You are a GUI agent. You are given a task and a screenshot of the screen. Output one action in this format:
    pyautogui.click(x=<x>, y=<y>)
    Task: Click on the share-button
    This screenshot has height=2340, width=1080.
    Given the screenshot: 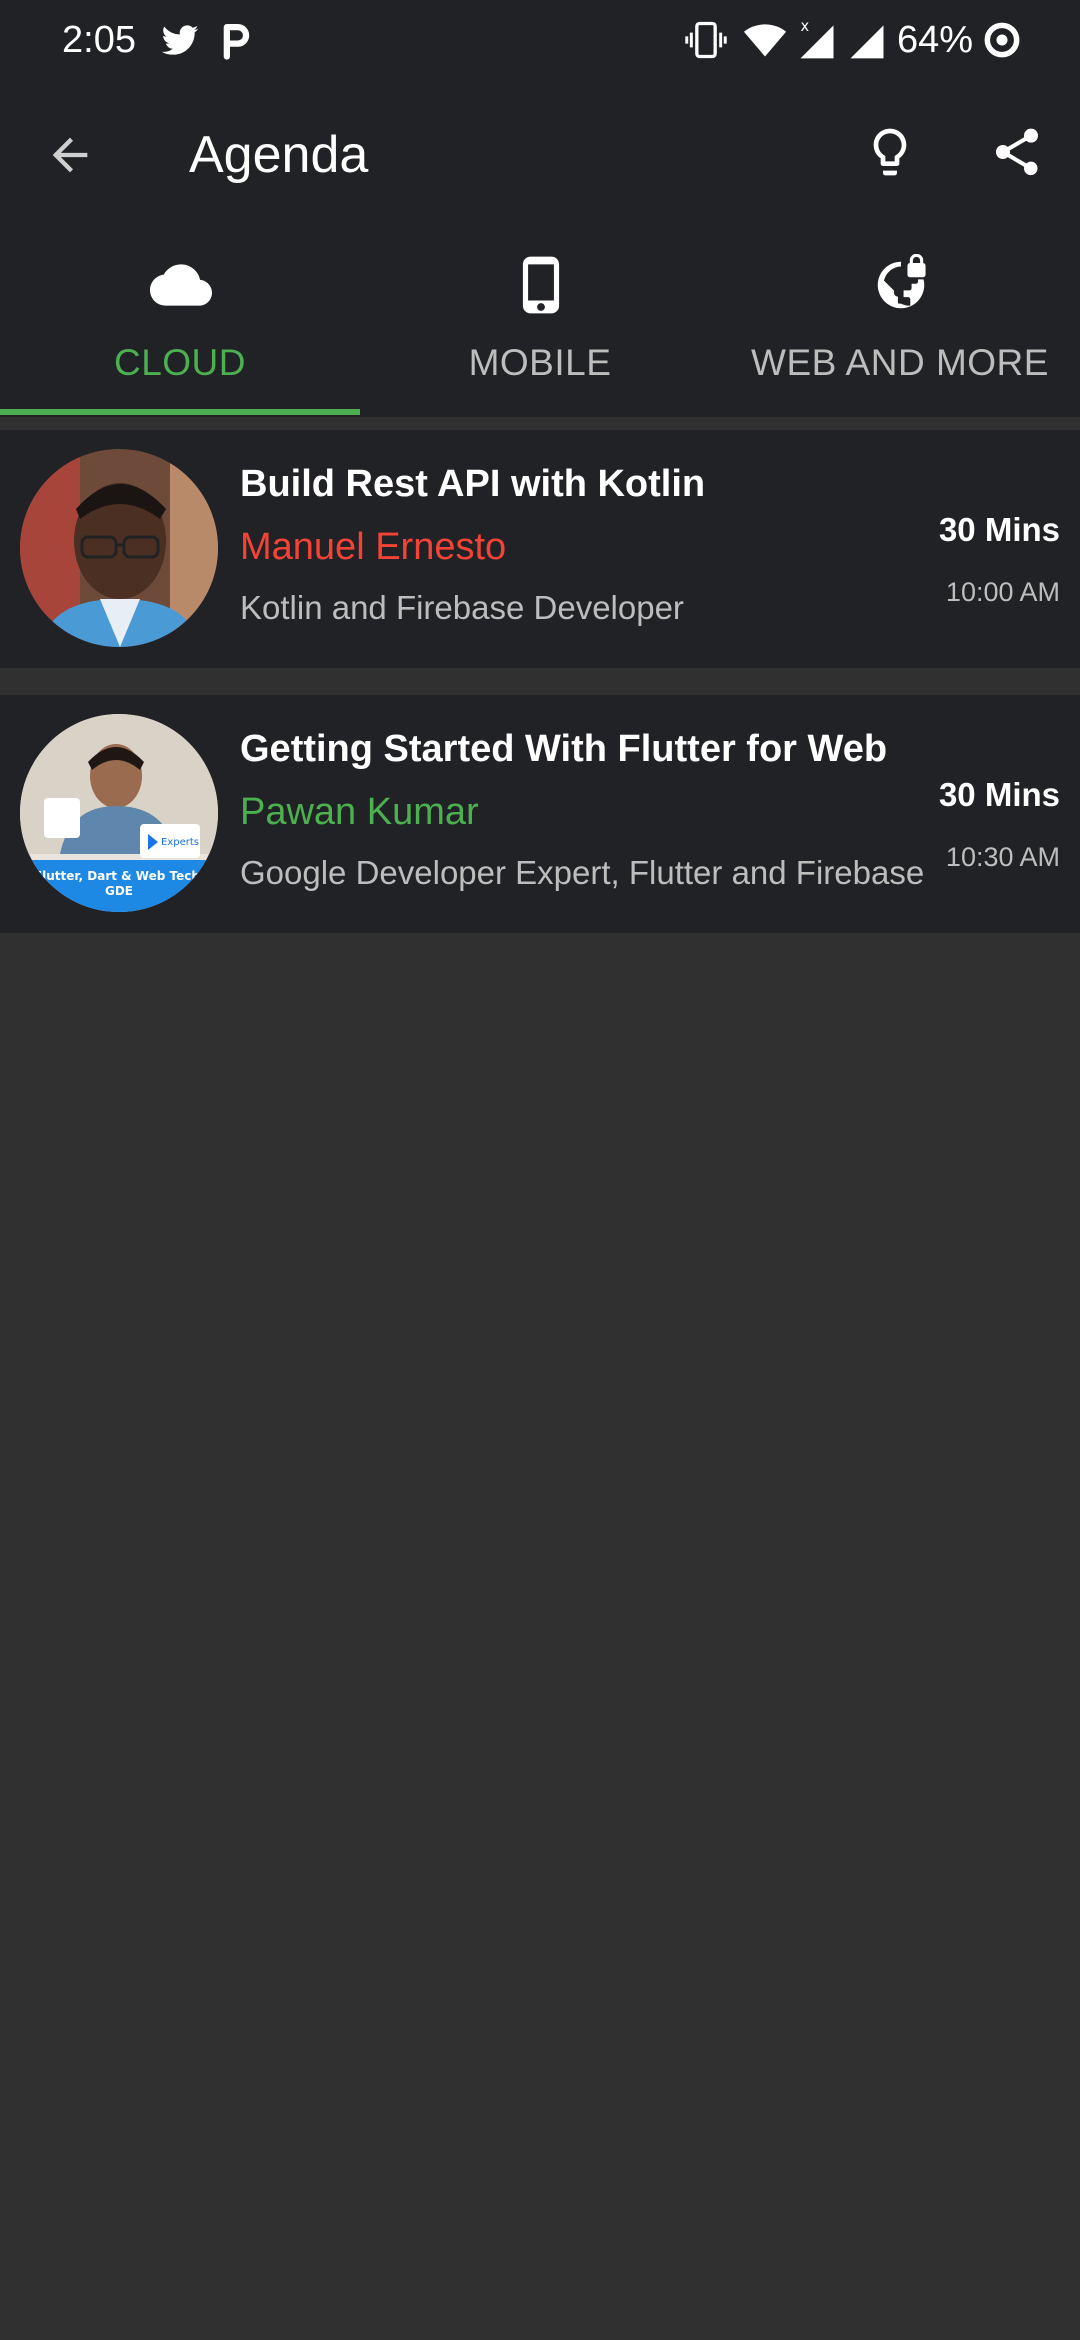 What is the action you would take?
    pyautogui.click(x=1017, y=152)
    